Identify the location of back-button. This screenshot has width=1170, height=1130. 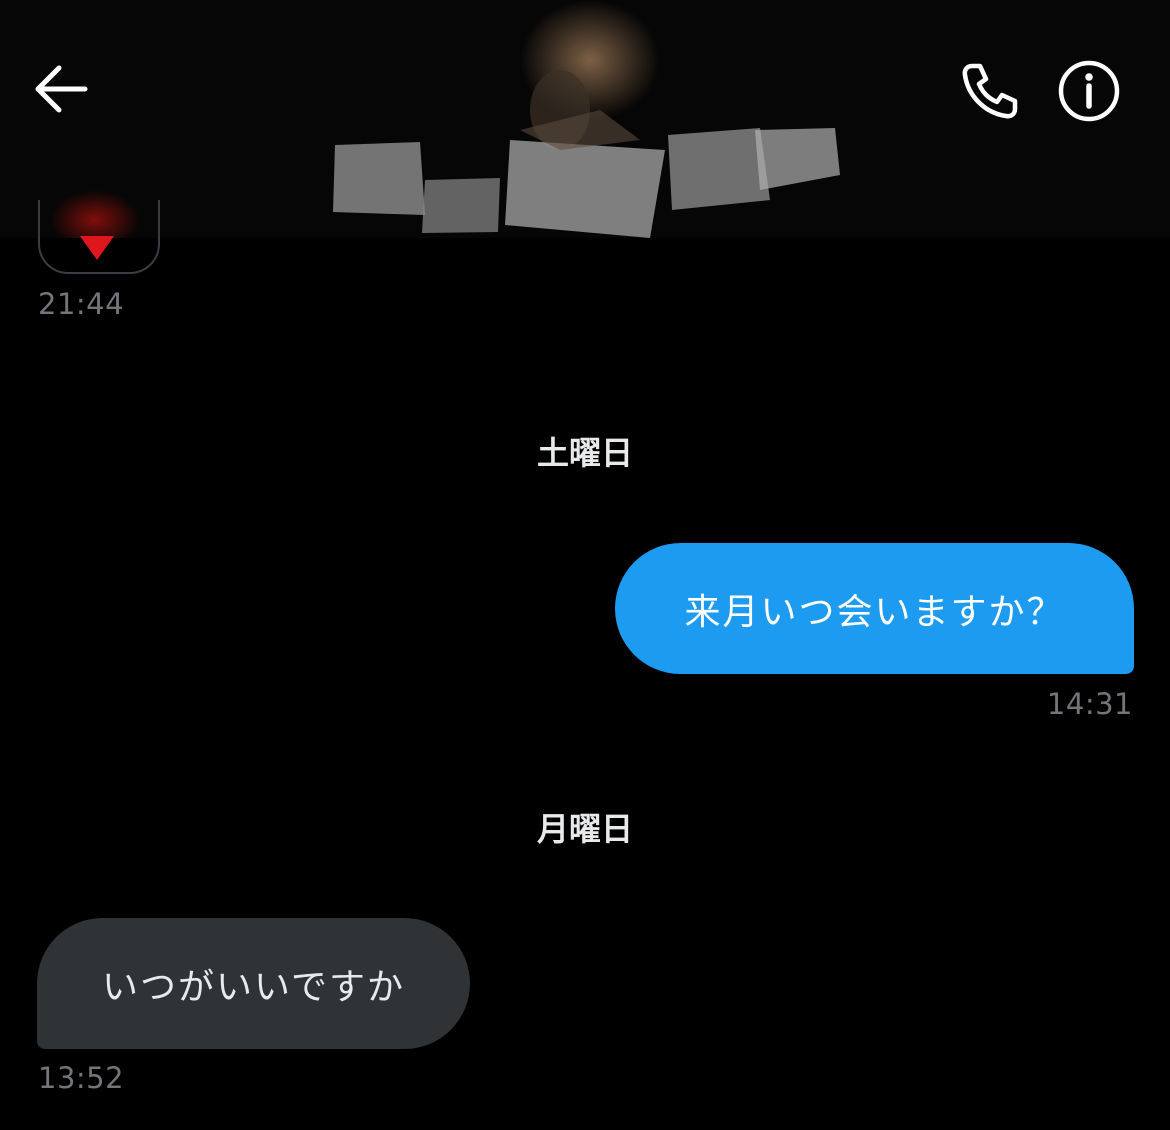
(61, 89).